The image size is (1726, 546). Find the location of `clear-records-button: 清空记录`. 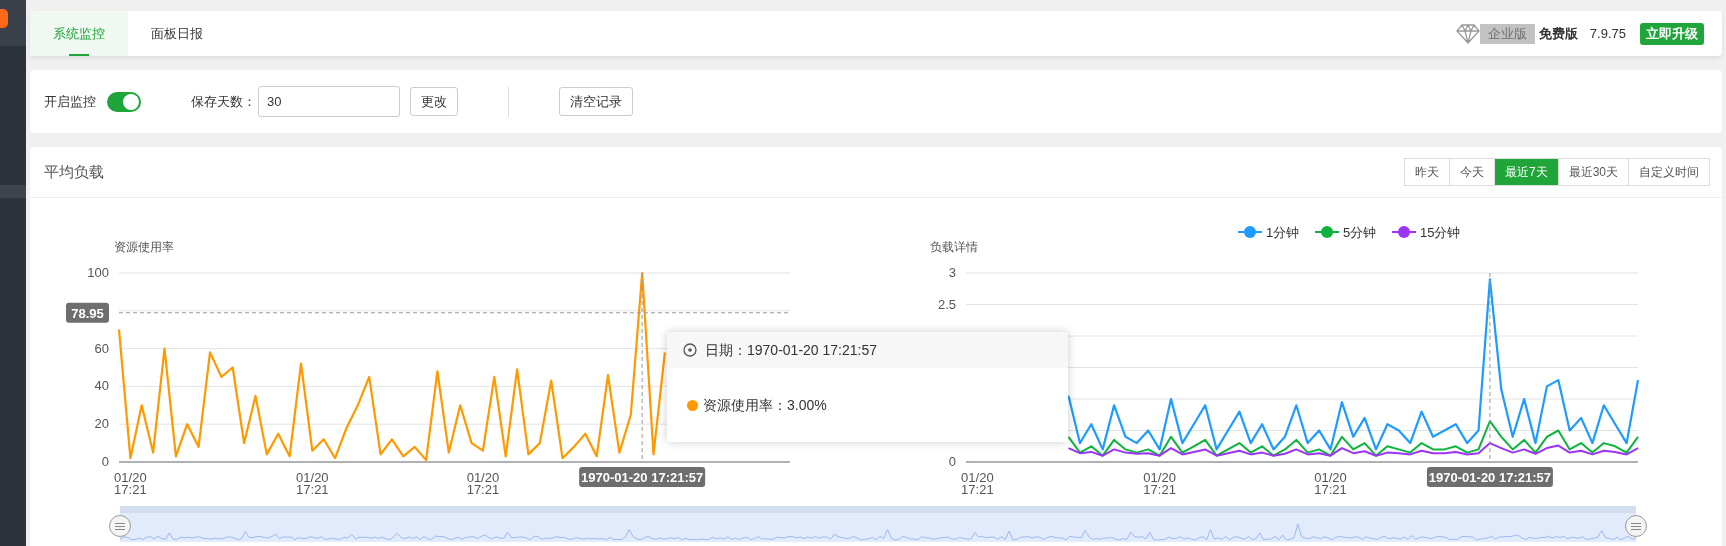

clear-records-button: 清空记录 is located at coordinates (596, 101).